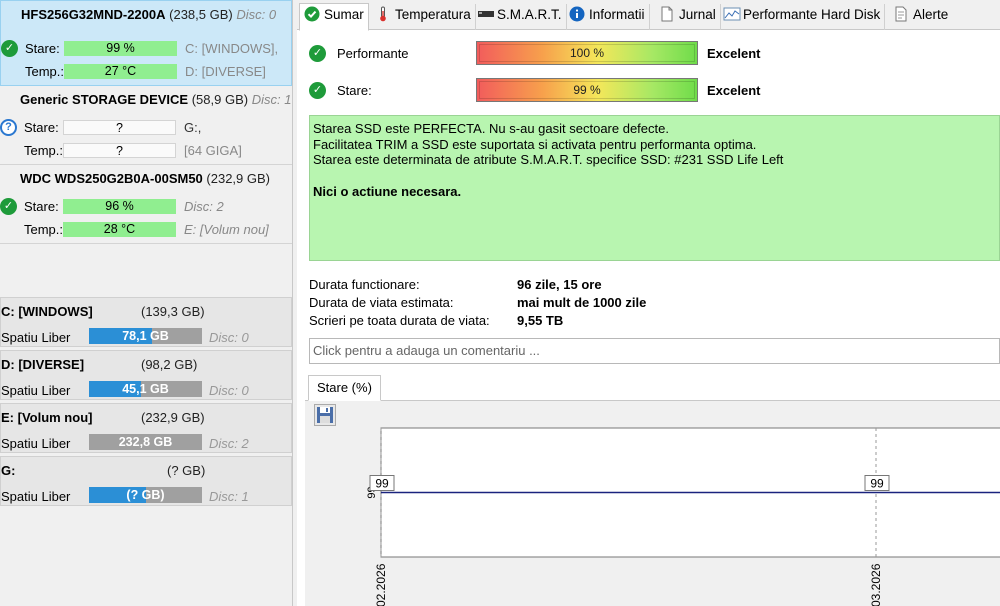 The height and width of the screenshot is (606, 1000). I want to click on performance-rating: Excelent, so click(734, 53).